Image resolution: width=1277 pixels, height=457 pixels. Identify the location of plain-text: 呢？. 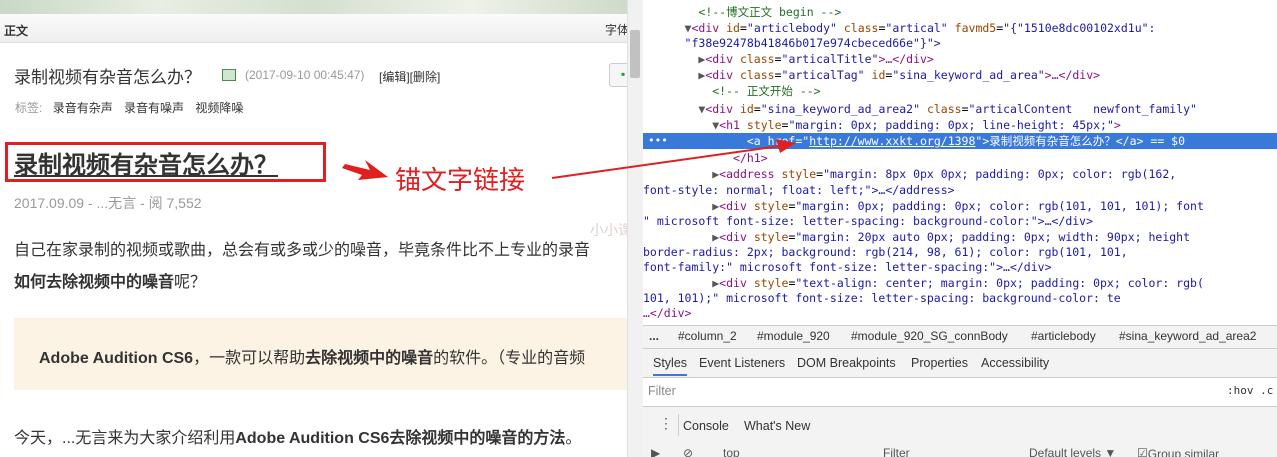
(190, 282).